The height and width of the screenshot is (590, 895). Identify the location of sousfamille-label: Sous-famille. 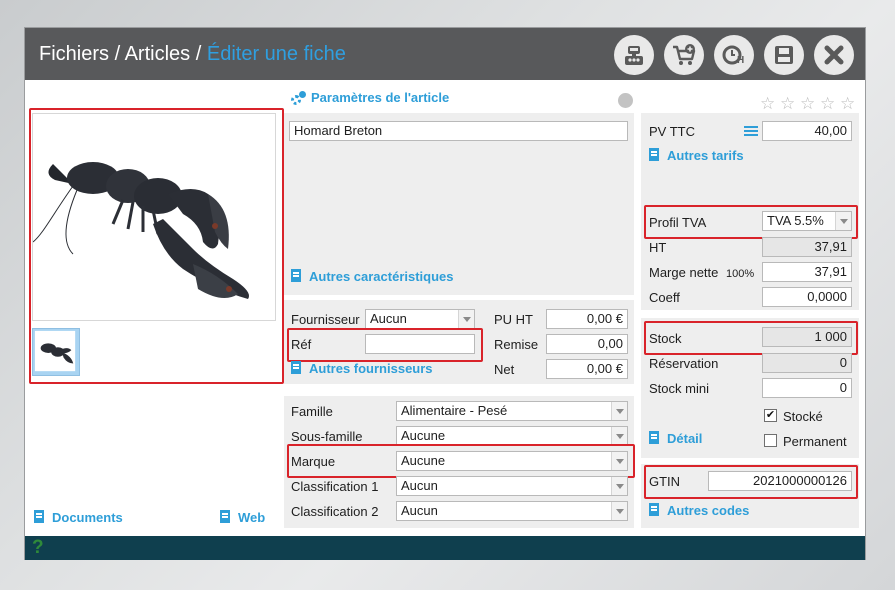
(327, 436).